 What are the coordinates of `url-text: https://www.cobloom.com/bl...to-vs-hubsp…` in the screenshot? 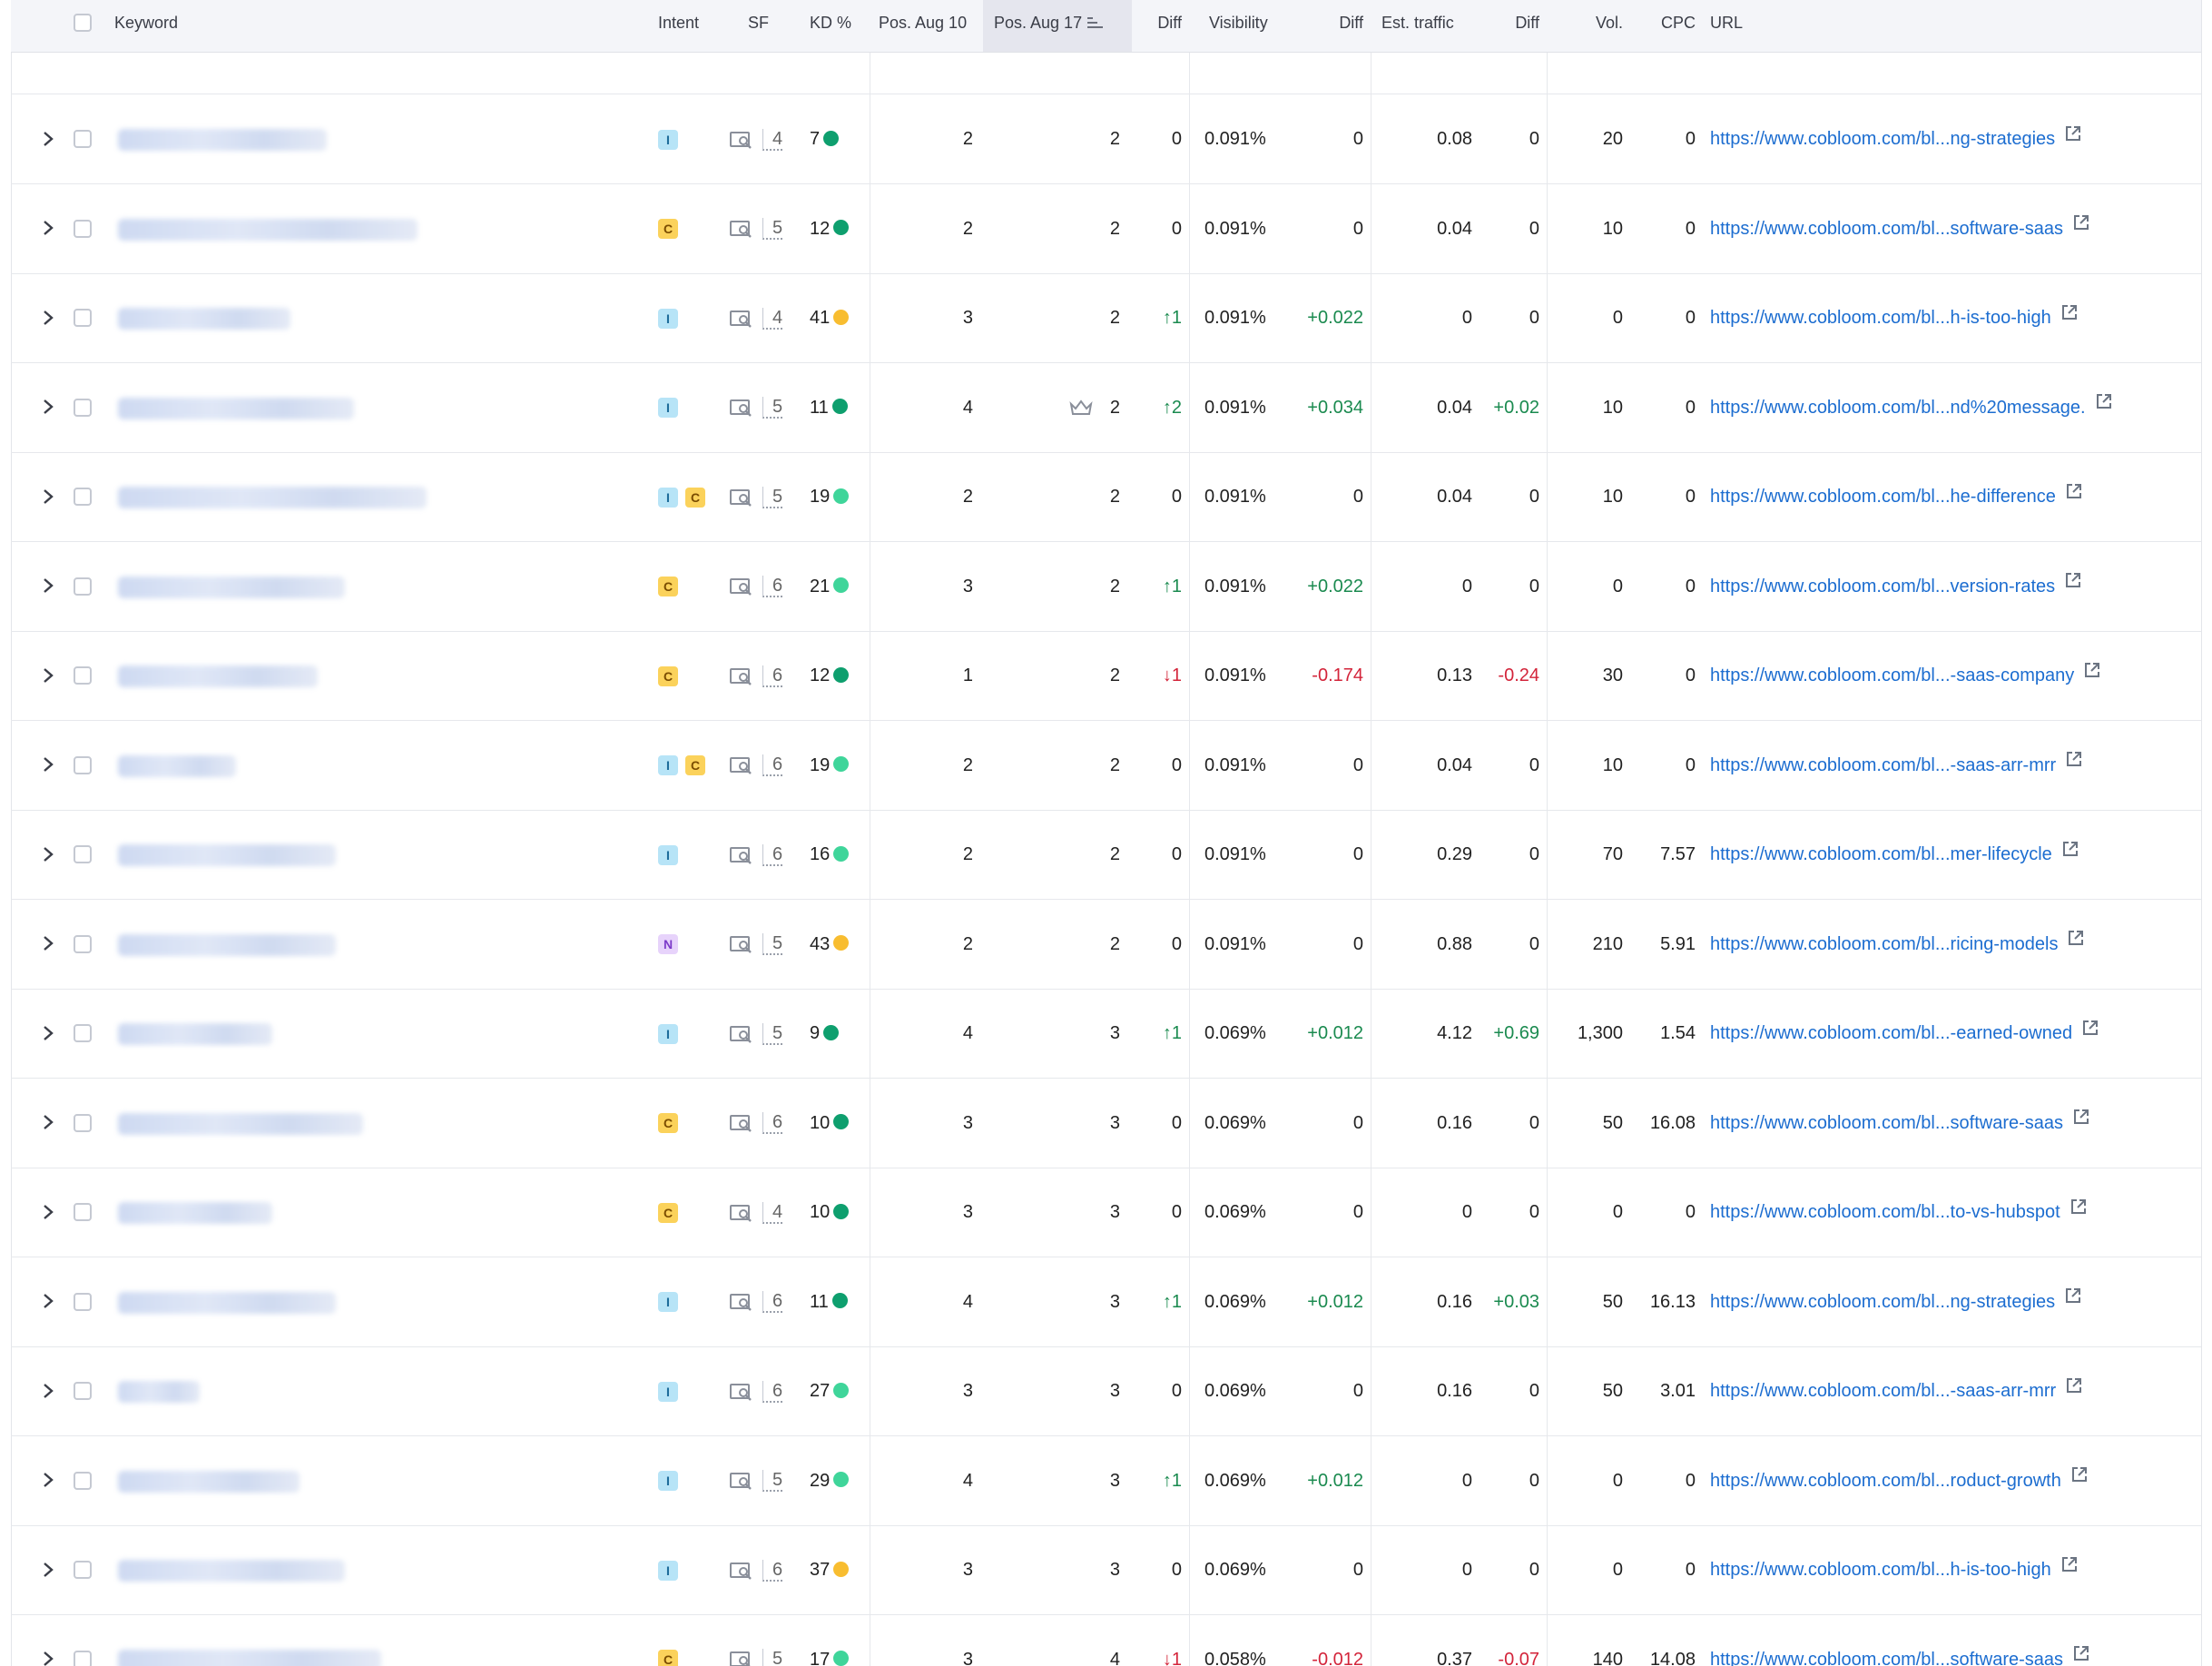 It's located at (1885, 1212).